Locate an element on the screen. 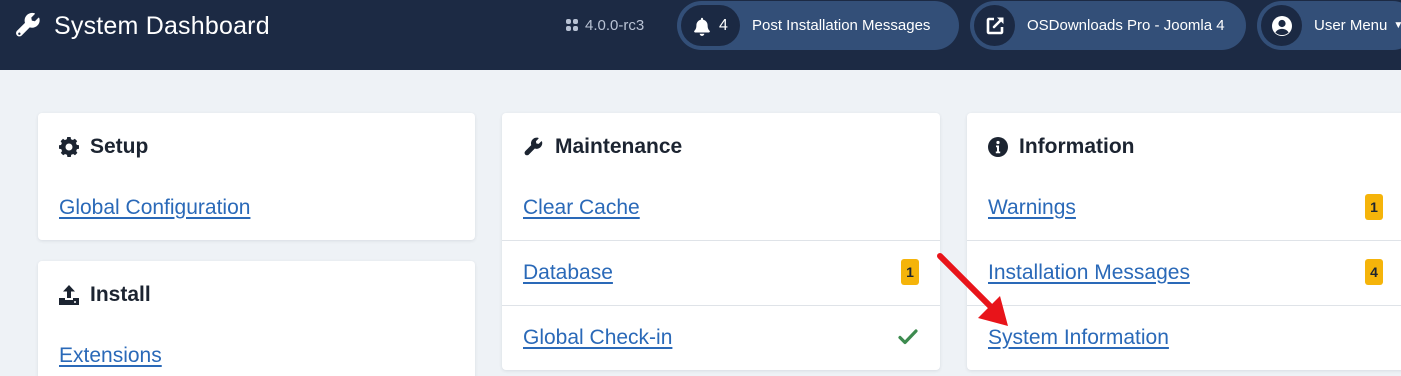 The image size is (1401, 376). clear-cache-link: Clear Cache is located at coordinates (581, 208).